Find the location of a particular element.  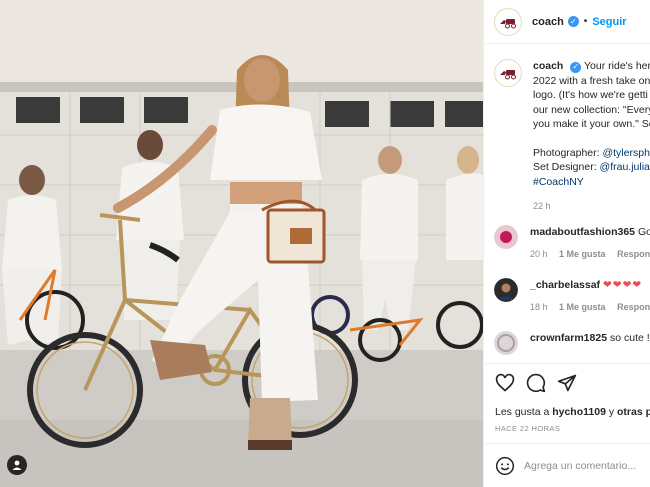

paper-plane-icon is located at coordinates (567, 383).